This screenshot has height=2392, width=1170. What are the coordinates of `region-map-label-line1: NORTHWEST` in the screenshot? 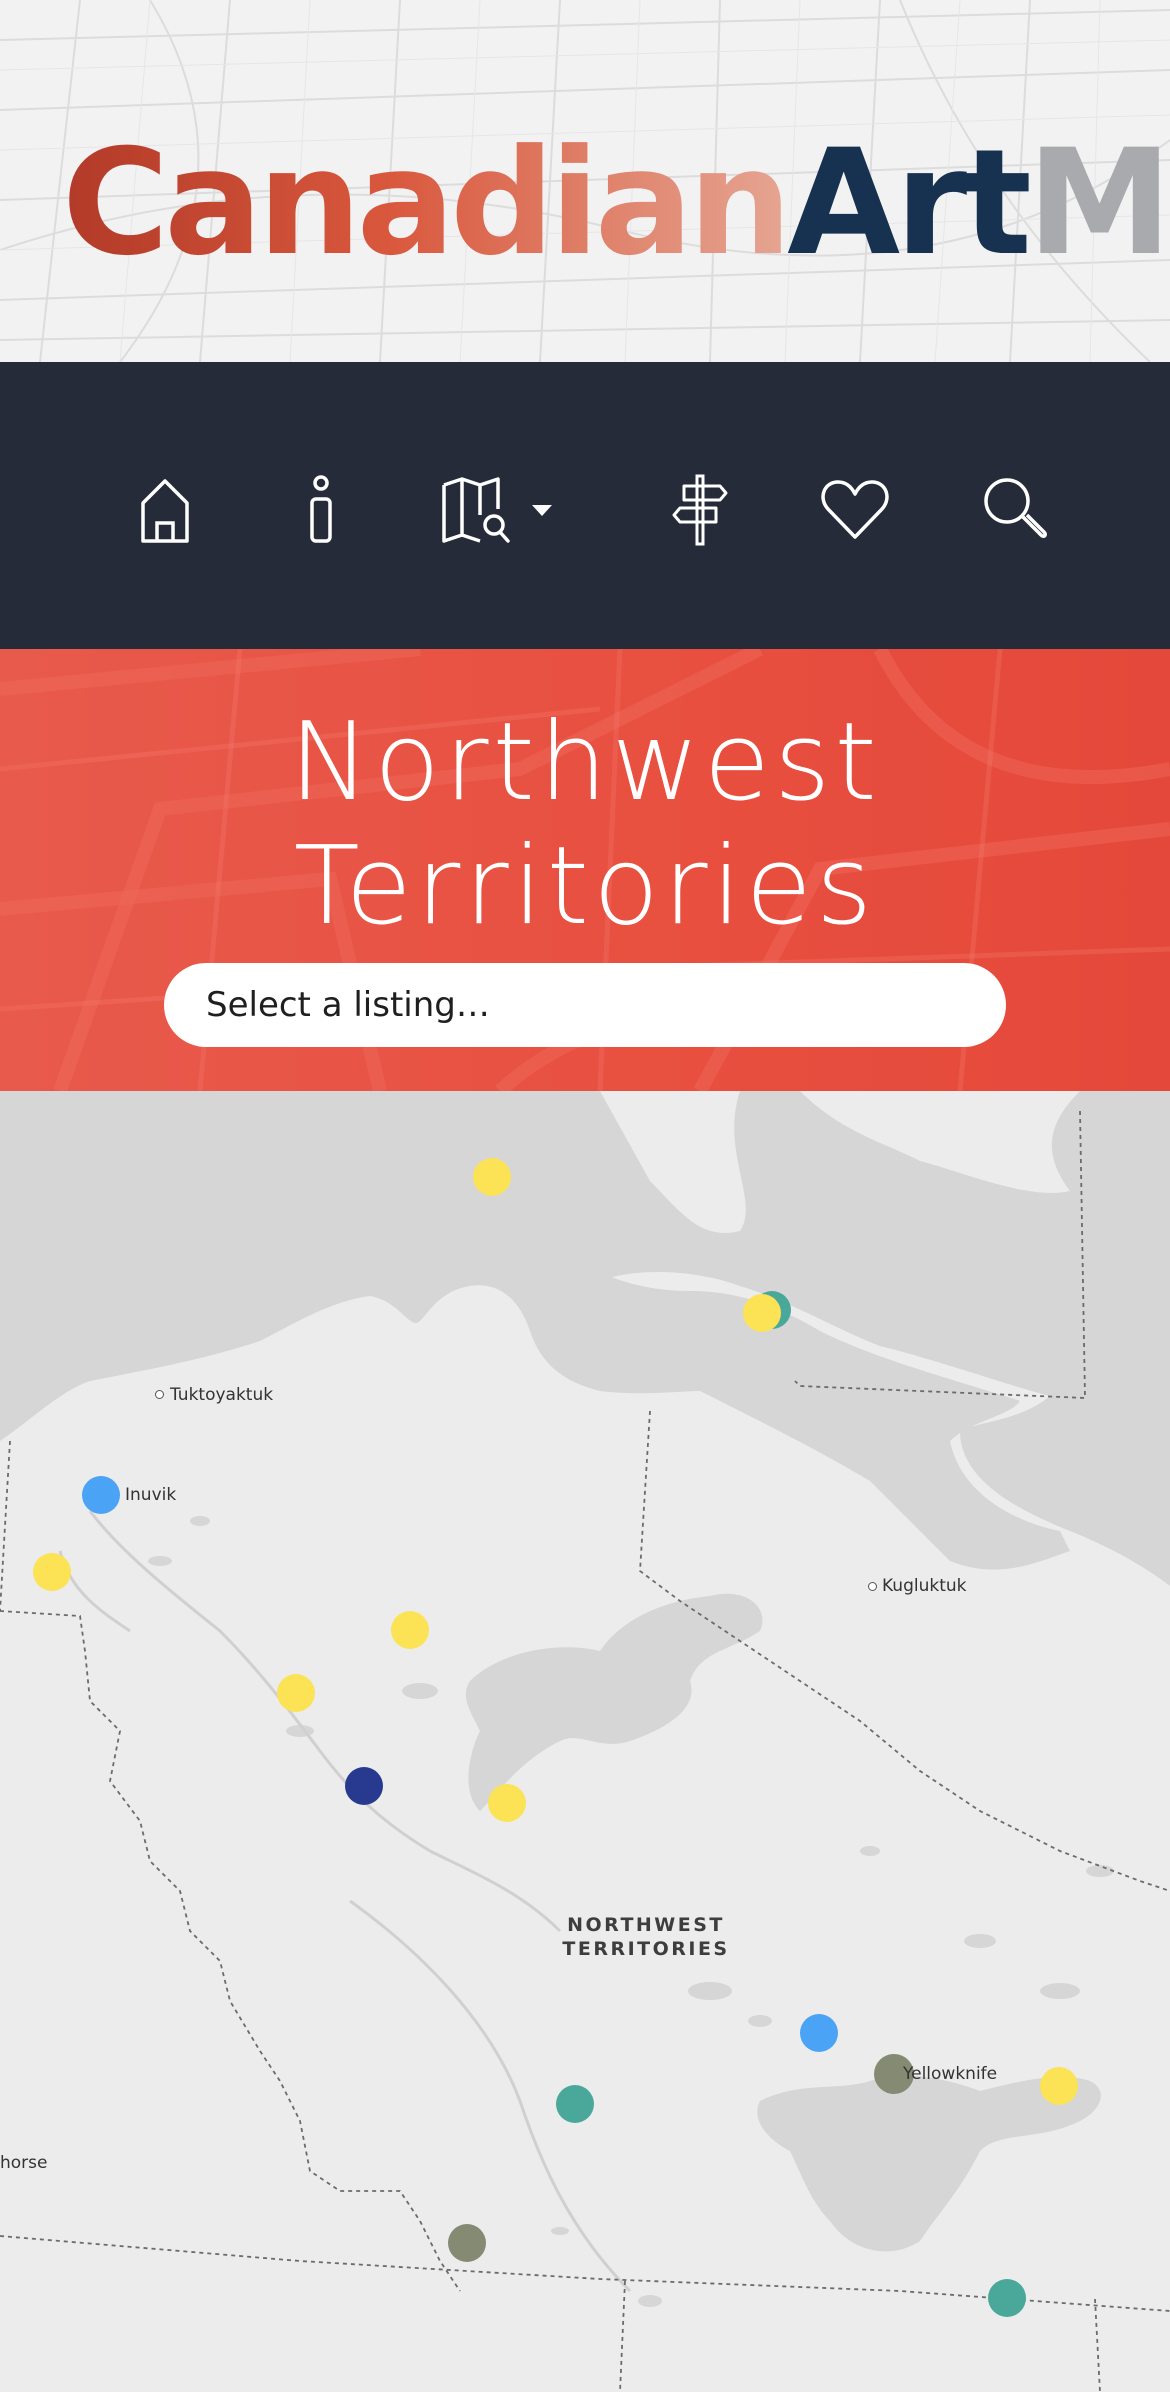 It's located at (646, 1925).